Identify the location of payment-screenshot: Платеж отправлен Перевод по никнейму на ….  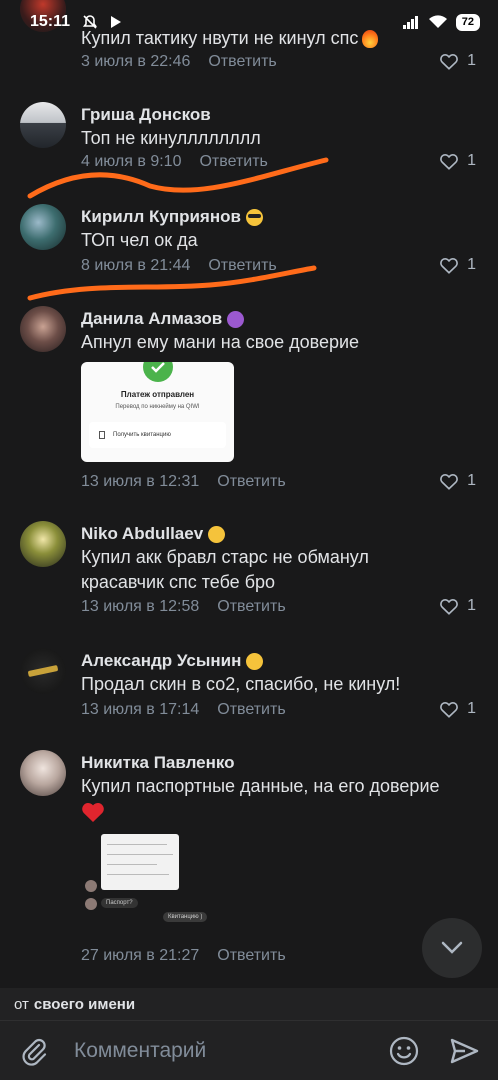
(157, 412).